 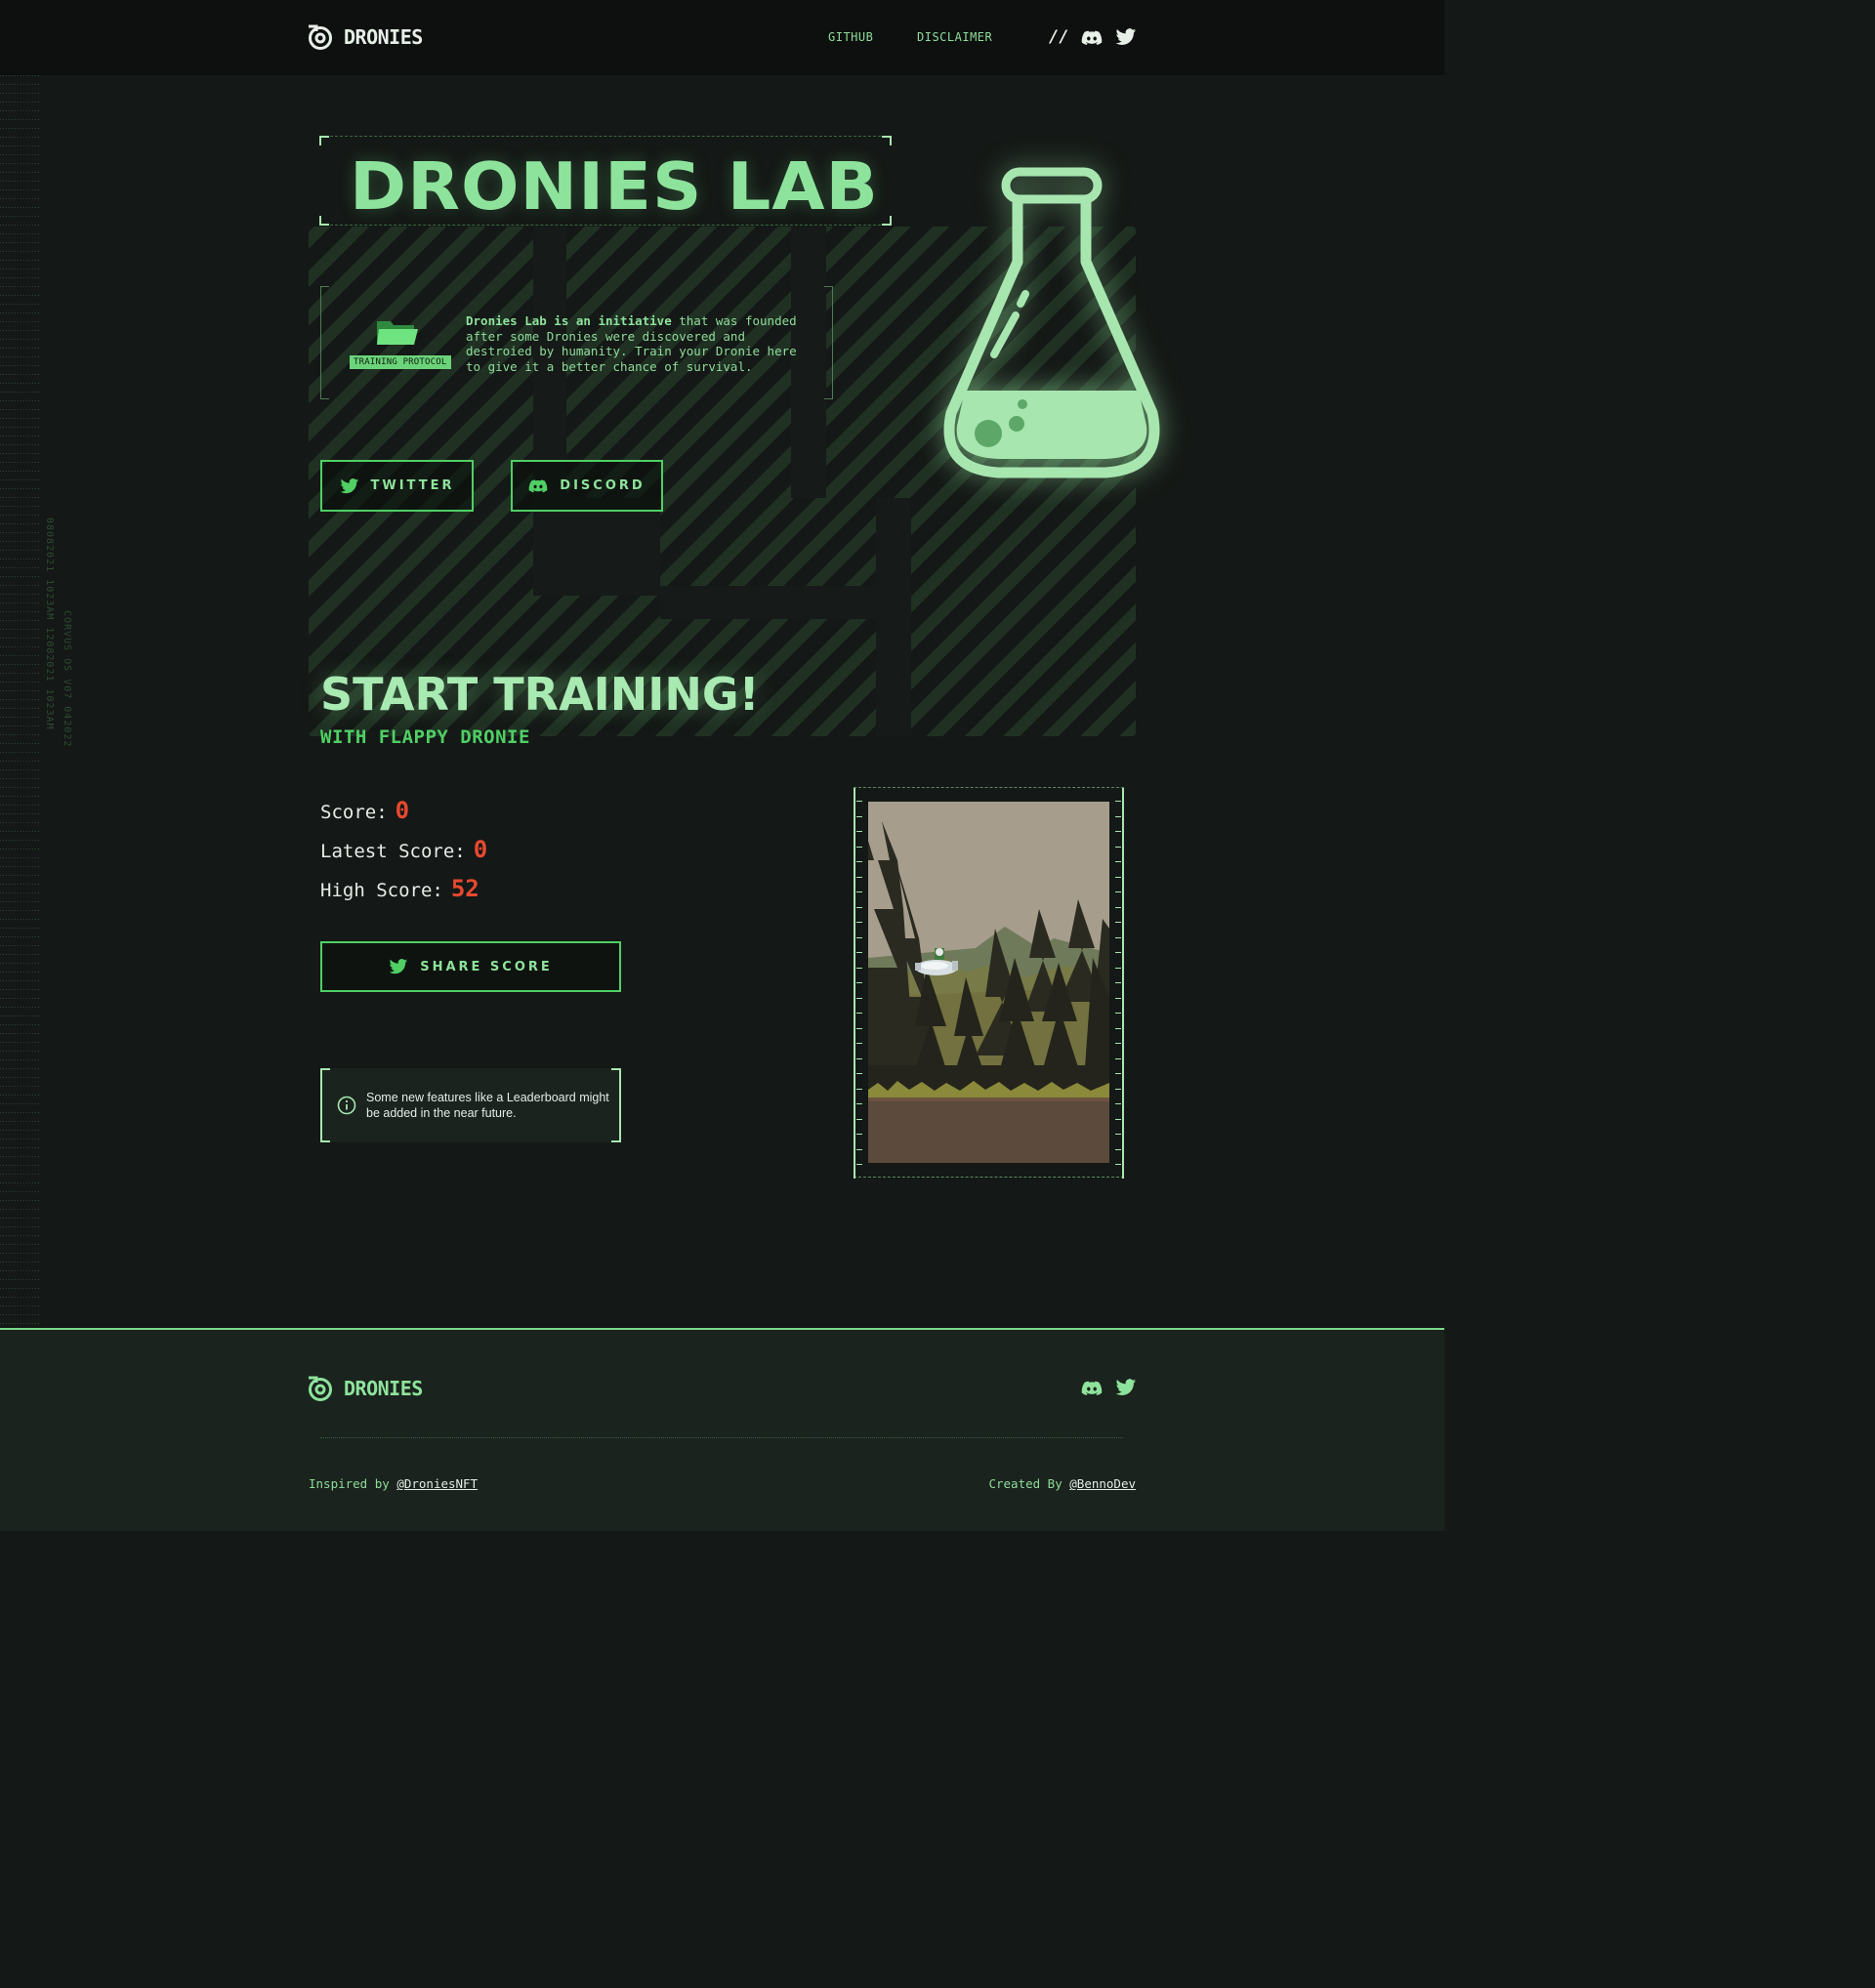 I want to click on created-credit: Created By @BennoDev, so click(x=1062, y=1483).